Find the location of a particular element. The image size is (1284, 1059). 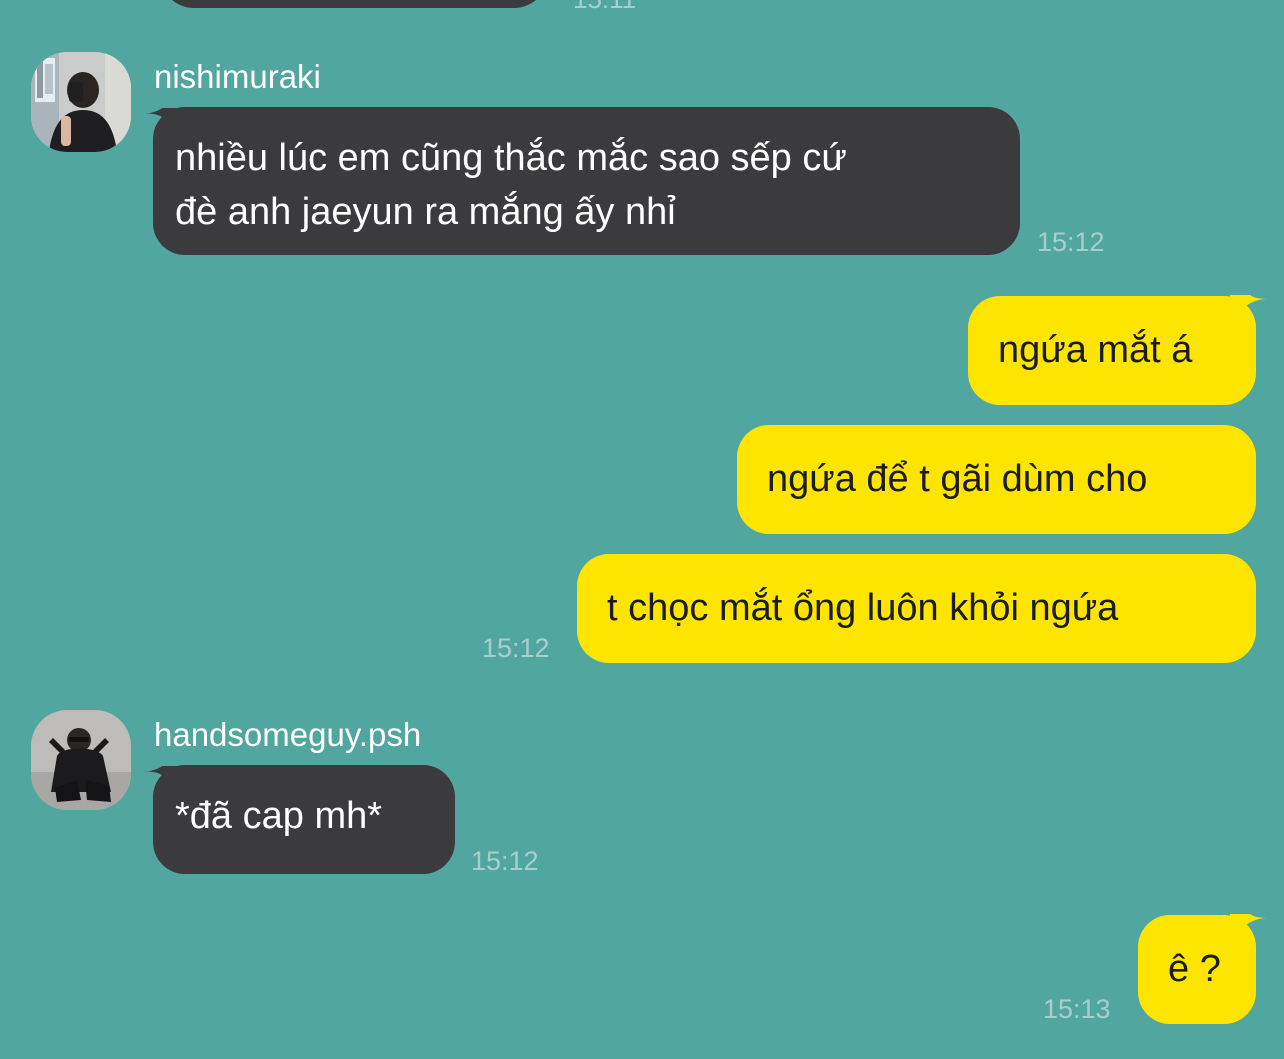

message-text: ngứa mắt á is located at coordinates (1095, 350).